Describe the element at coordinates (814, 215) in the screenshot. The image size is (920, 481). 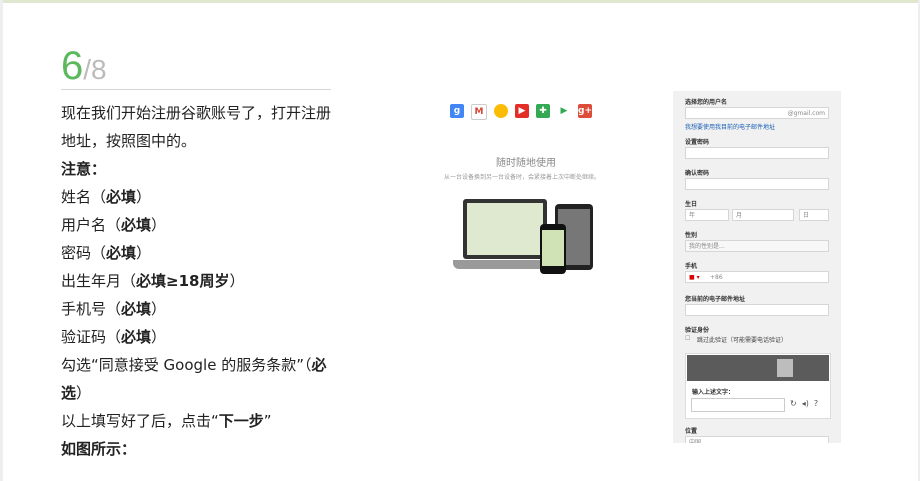
I see `day-input: 日` at that location.